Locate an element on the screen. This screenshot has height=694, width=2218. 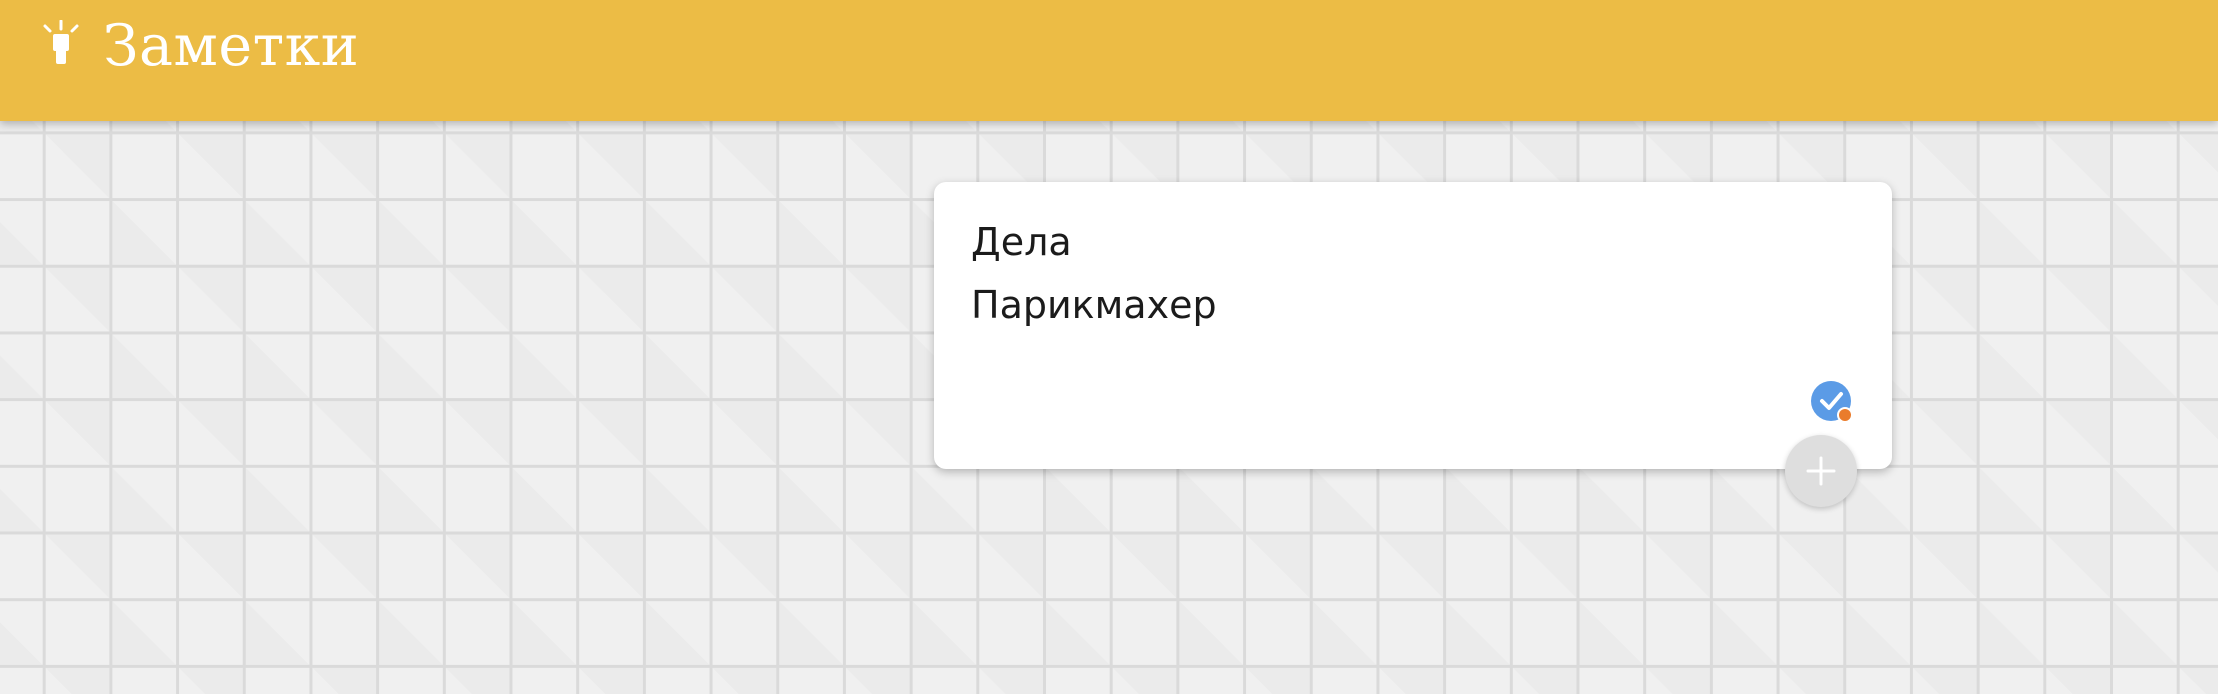
lightbulb-icon is located at coordinates (61, 42).